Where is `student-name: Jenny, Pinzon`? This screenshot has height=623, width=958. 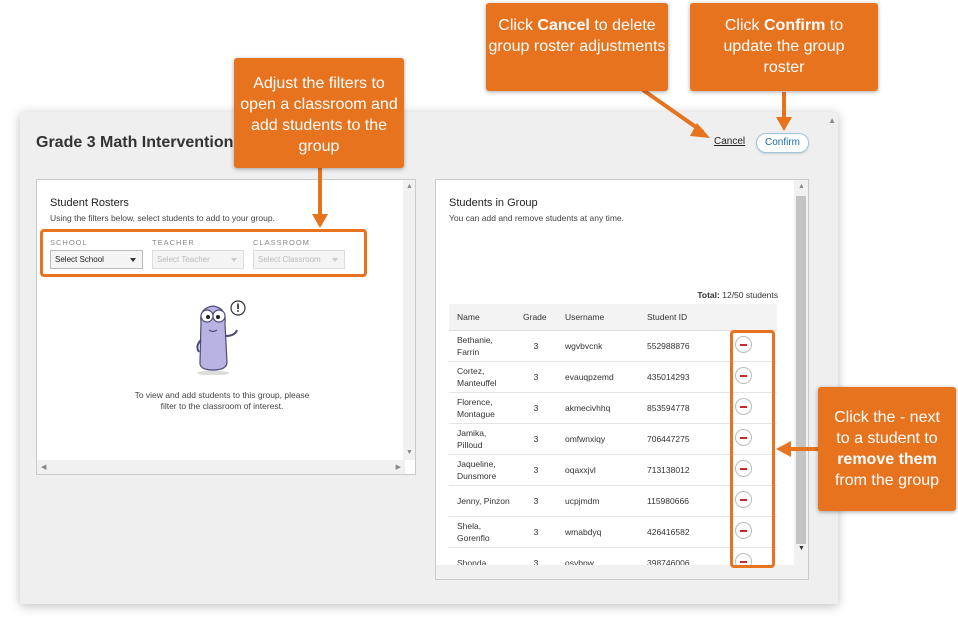
student-name: Jenny, Pinzon is located at coordinates (482, 501).